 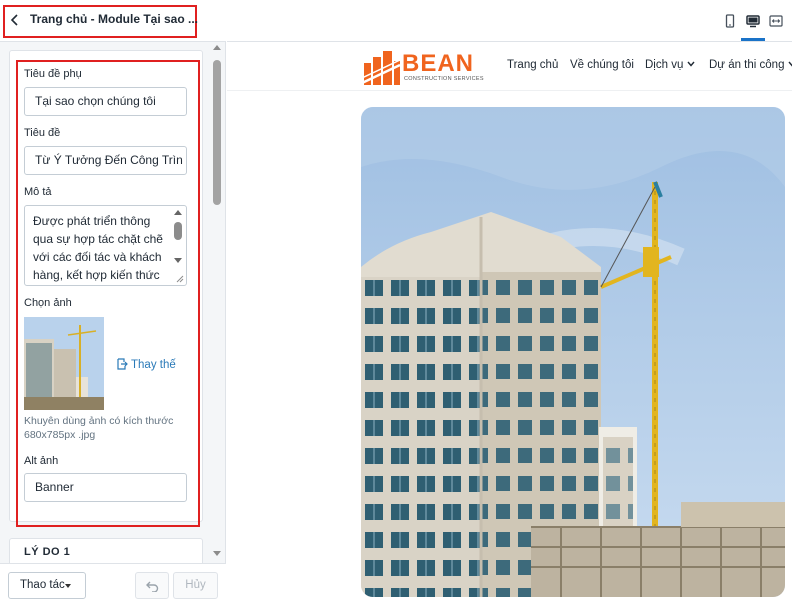 I want to click on textarea-scroll-up, so click(x=178, y=212).